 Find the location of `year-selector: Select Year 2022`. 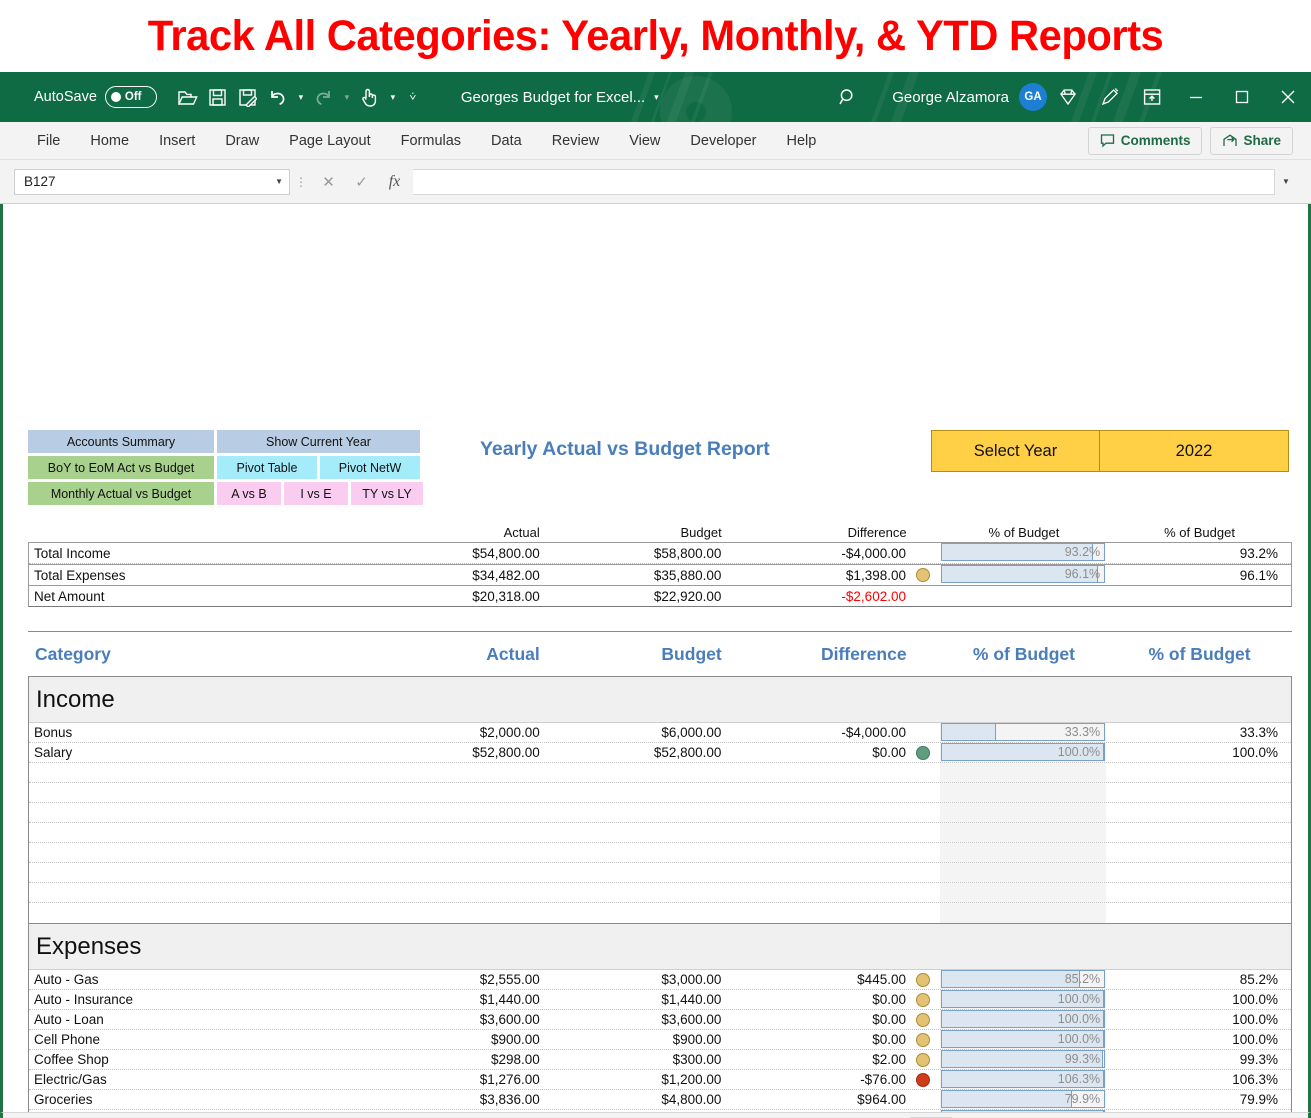

year-selector: Select Year 2022 is located at coordinates (1110, 451).